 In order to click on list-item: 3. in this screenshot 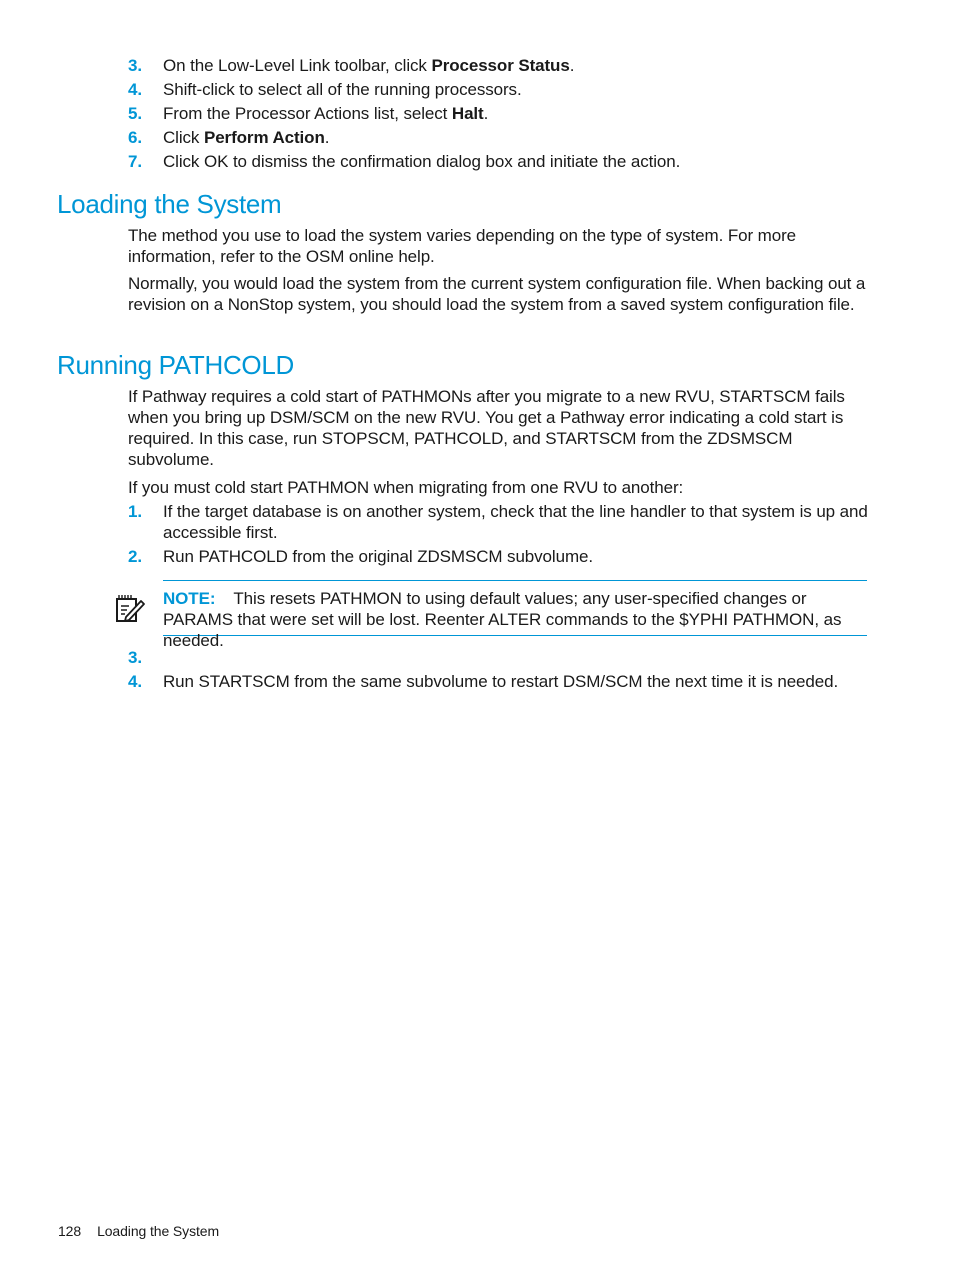, I will do `click(498, 659)`.